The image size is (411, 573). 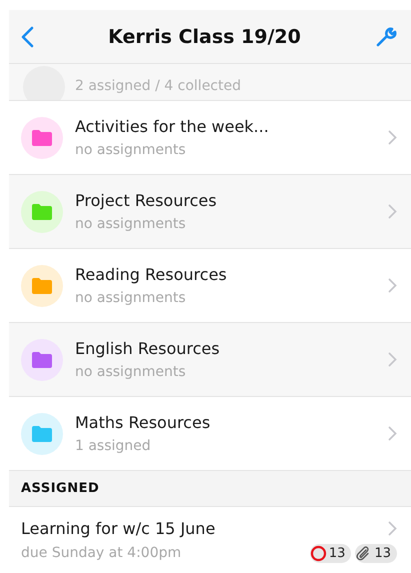 I want to click on folder-subtitle: 1 assigned, so click(x=113, y=446).